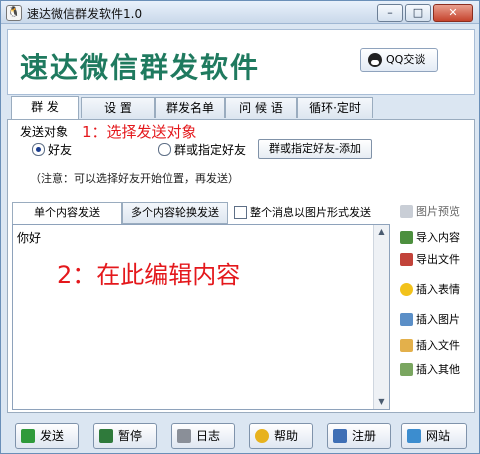 Image resolution: width=480 pixels, height=454 pixels. I want to click on header-banner: 速达微信群发软件 QQ交谈, so click(241, 62).